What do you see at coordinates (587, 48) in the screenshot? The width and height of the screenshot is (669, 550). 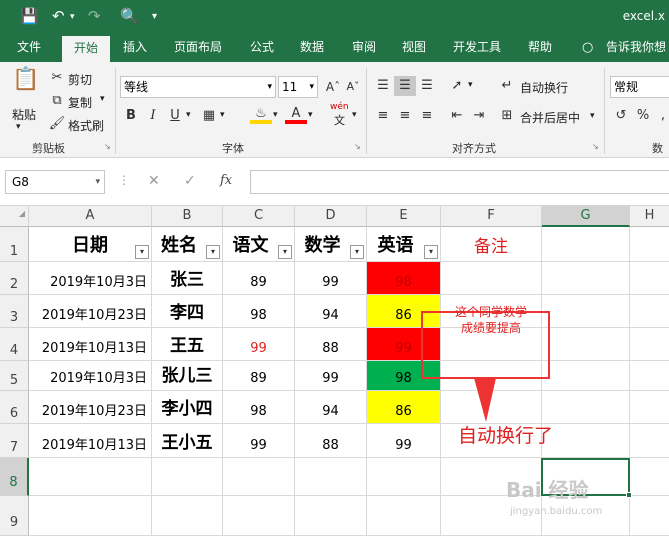 I see `lightbulb-icon: ○` at bounding box center [587, 48].